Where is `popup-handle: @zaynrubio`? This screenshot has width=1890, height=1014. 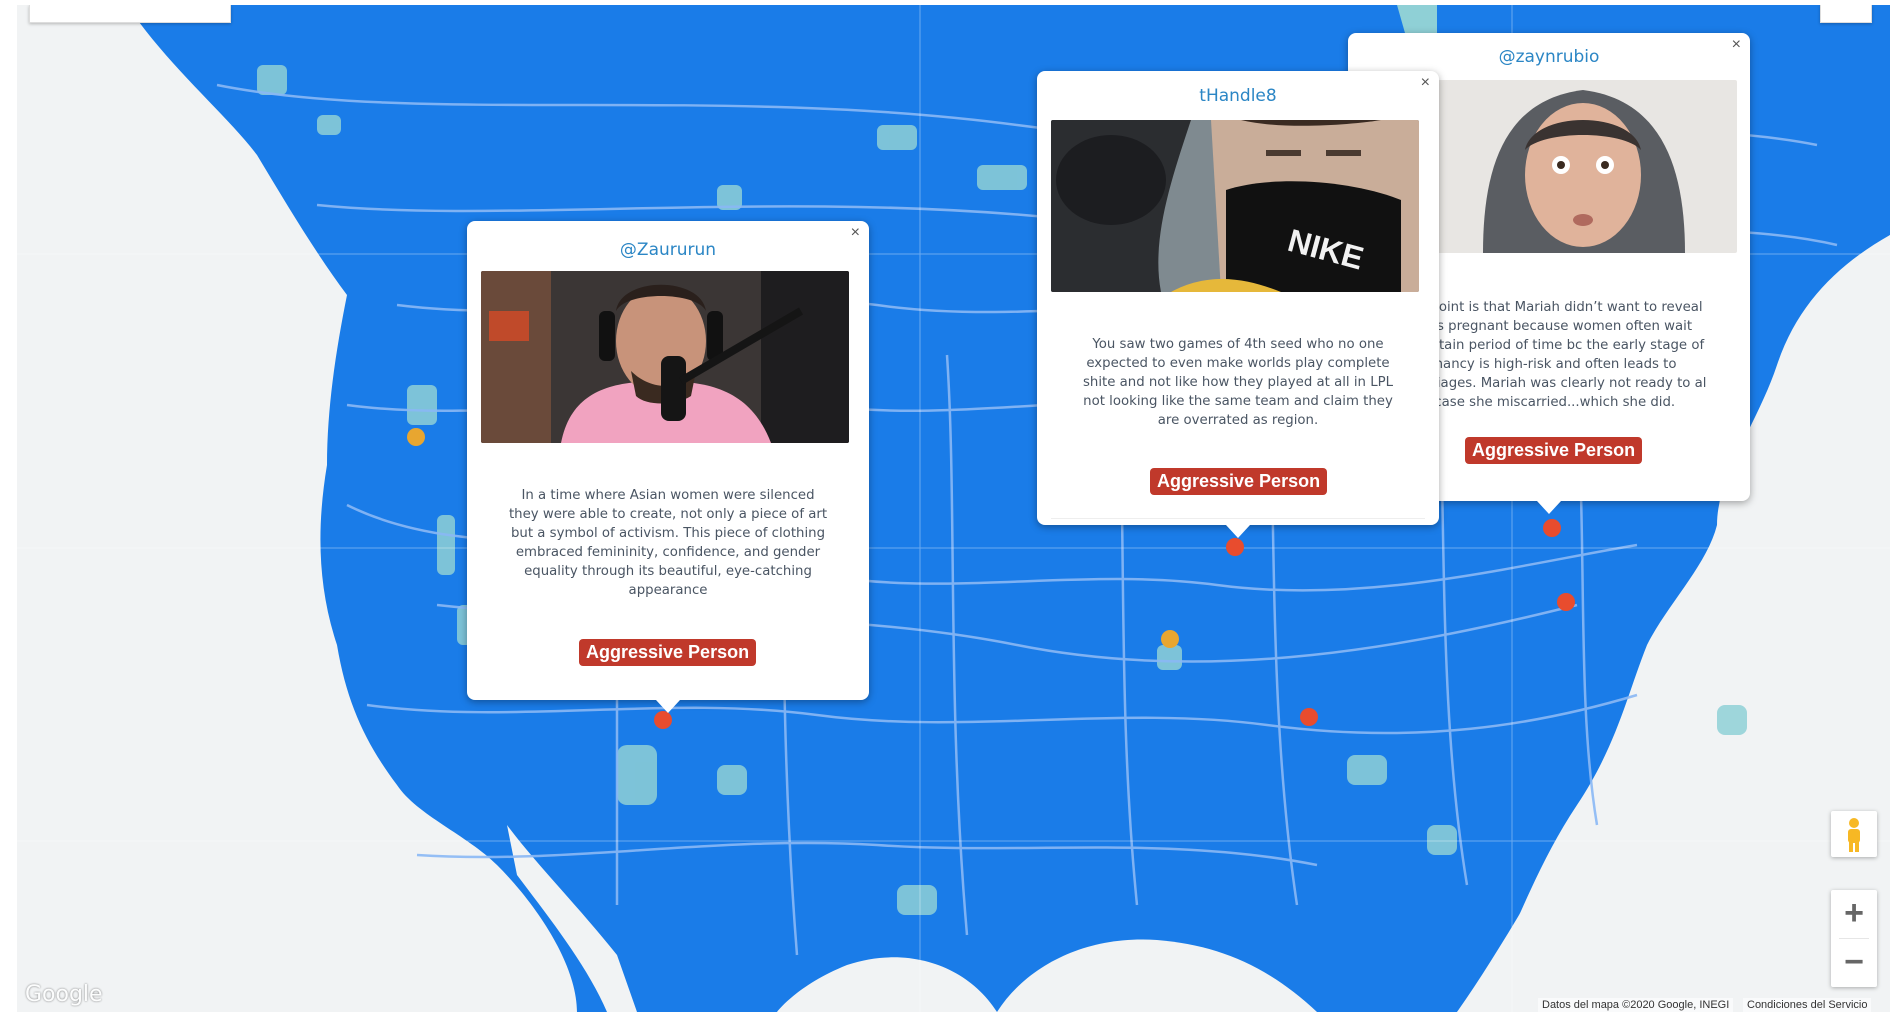
popup-handle: @zaynrubio is located at coordinates (1549, 57).